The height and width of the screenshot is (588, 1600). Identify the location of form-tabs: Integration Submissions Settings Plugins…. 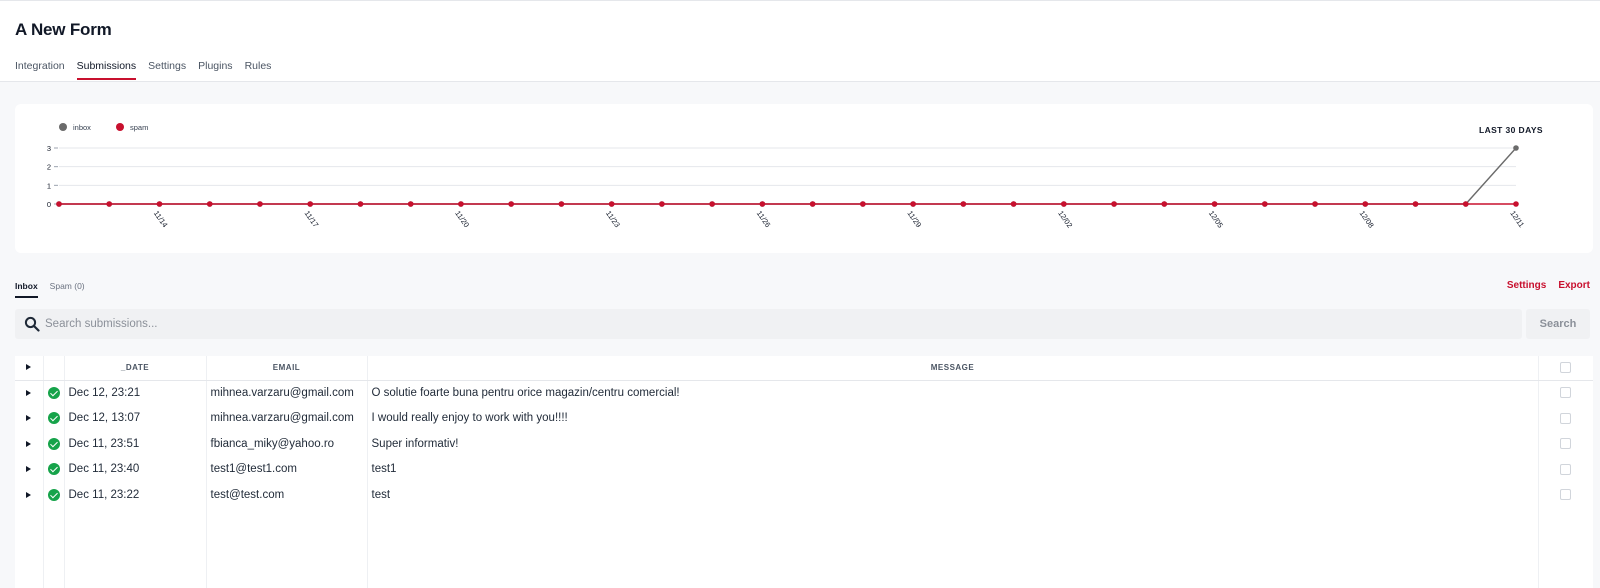
(143, 70).